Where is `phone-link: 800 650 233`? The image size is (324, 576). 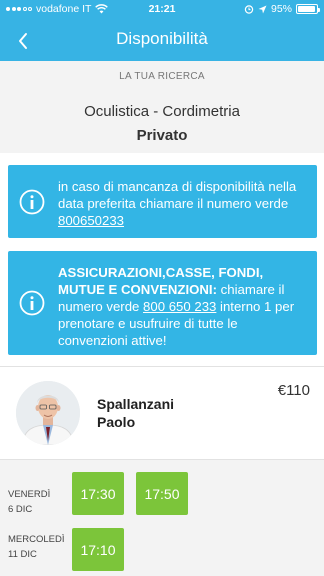
phone-link: 800 650 233 is located at coordinates (179, 306).